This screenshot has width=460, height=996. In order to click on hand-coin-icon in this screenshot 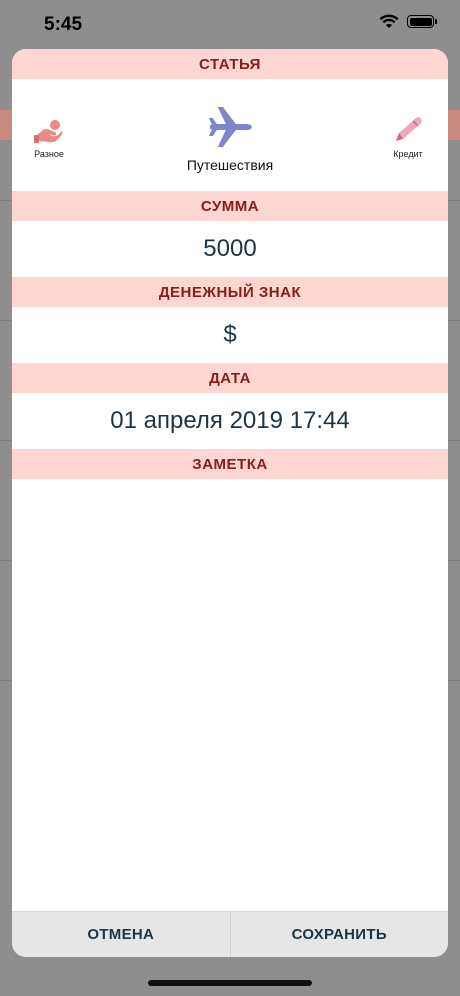, I will do `click(48, 131)`.